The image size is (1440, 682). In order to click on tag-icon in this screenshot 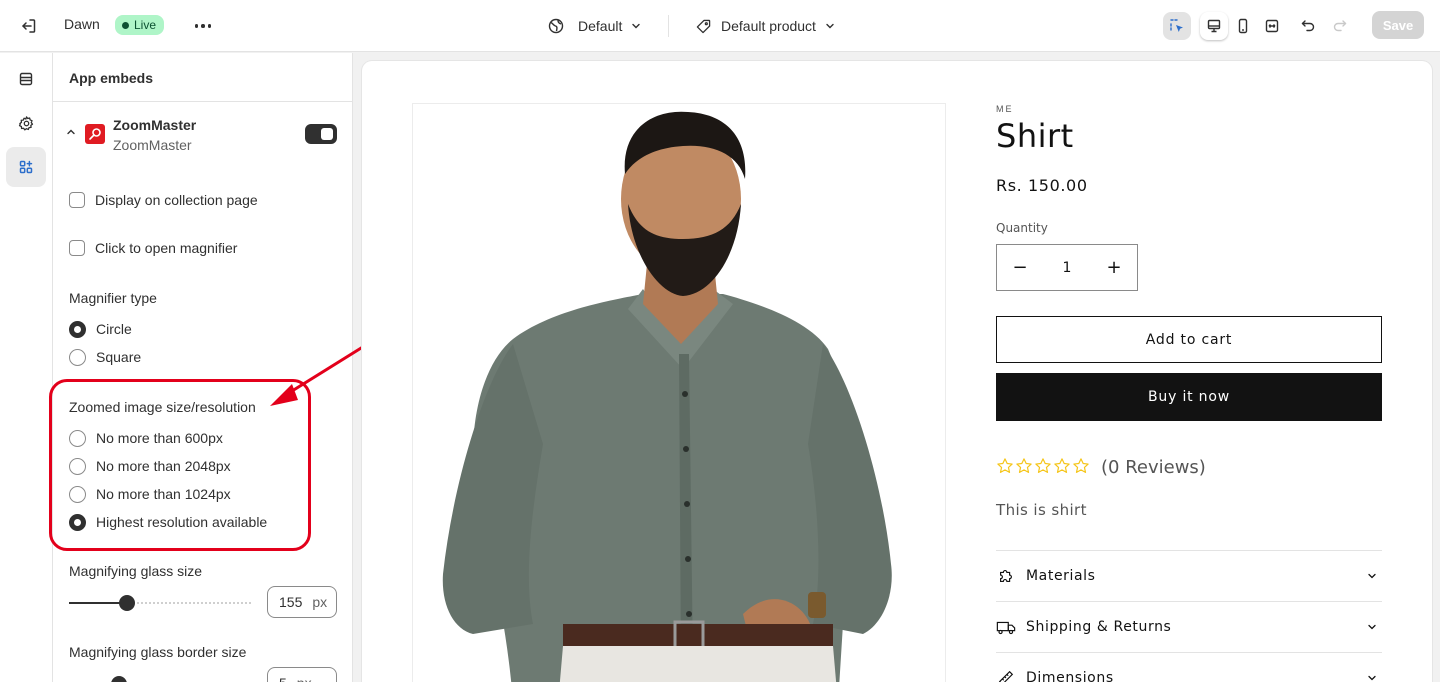, I will do `click(703, 26)`.